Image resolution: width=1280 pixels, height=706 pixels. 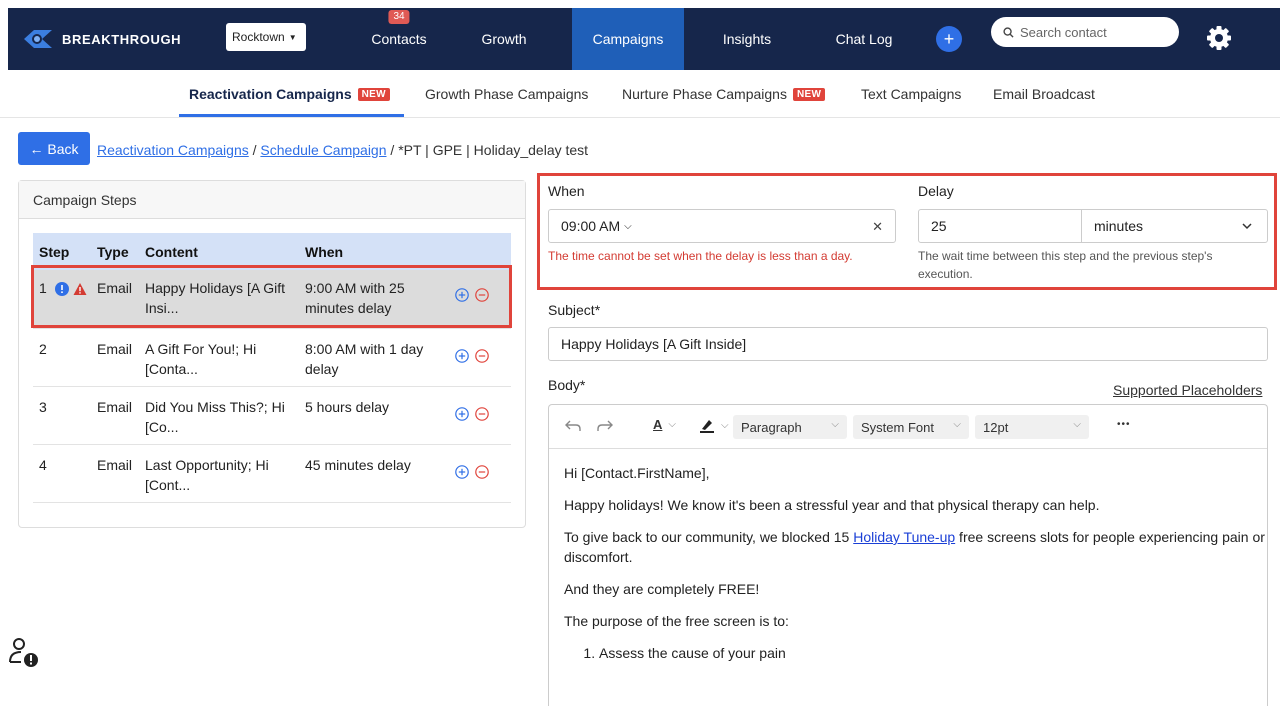 I want to click on more-icon: •••, so click(x=1124, y=424).